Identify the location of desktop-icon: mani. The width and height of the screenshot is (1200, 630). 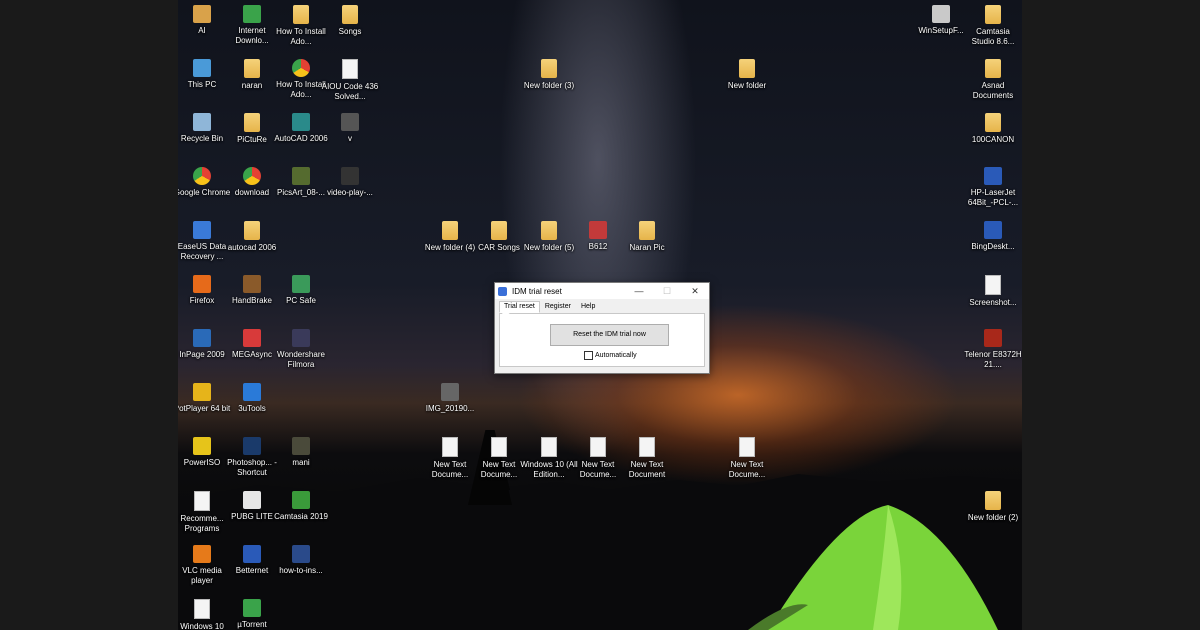
(301, 452).